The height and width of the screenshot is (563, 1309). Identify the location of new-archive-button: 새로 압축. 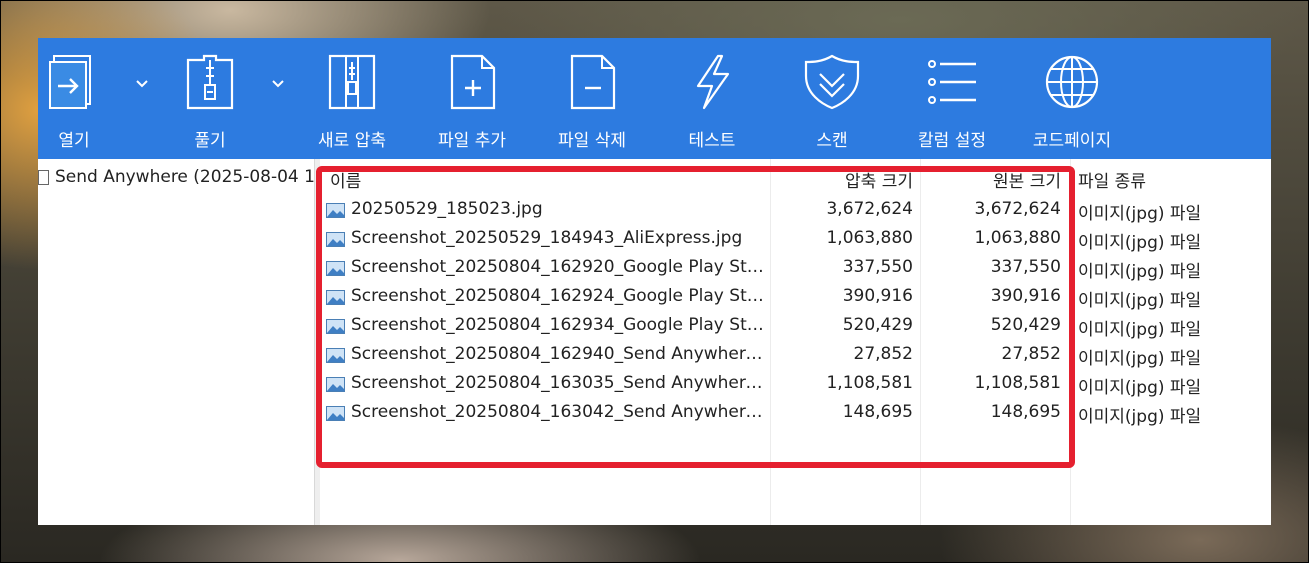
(352, 102).